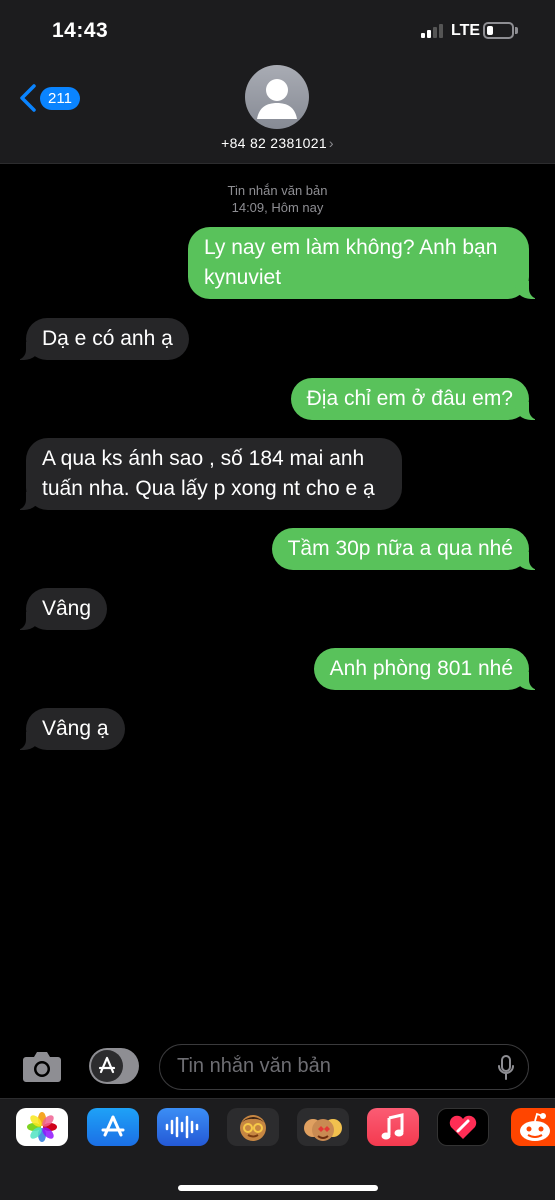 This screenshot has height=1200, width=555. Describe the element at coordinates (533, 1127) in the screenshot. I see `reddit-icon` at that location.